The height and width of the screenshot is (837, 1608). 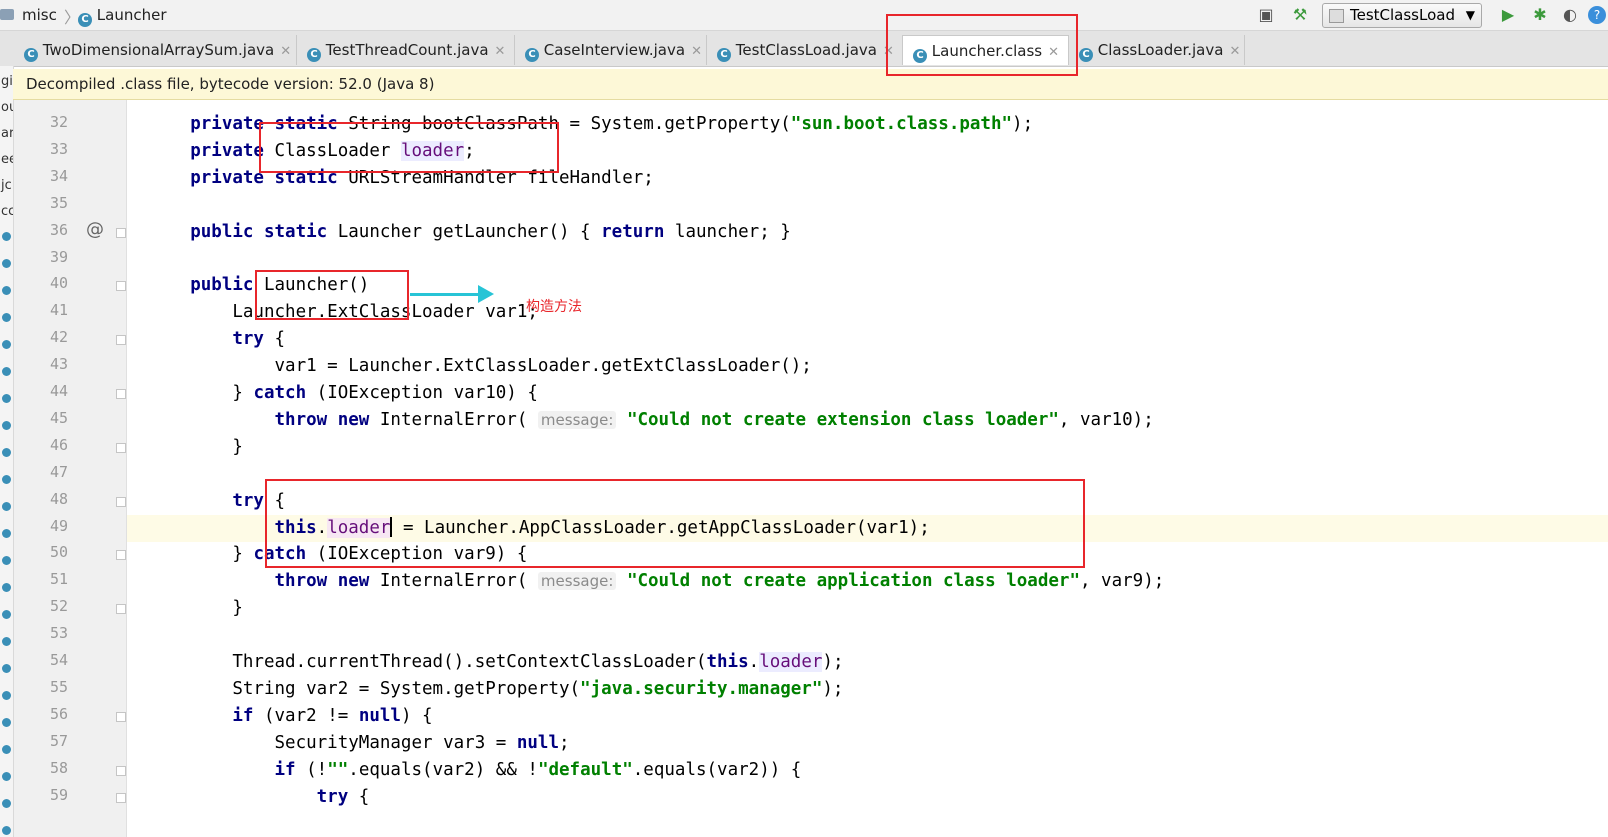 I want to click on project-tree-item: jc, so click(x=6, y=185).